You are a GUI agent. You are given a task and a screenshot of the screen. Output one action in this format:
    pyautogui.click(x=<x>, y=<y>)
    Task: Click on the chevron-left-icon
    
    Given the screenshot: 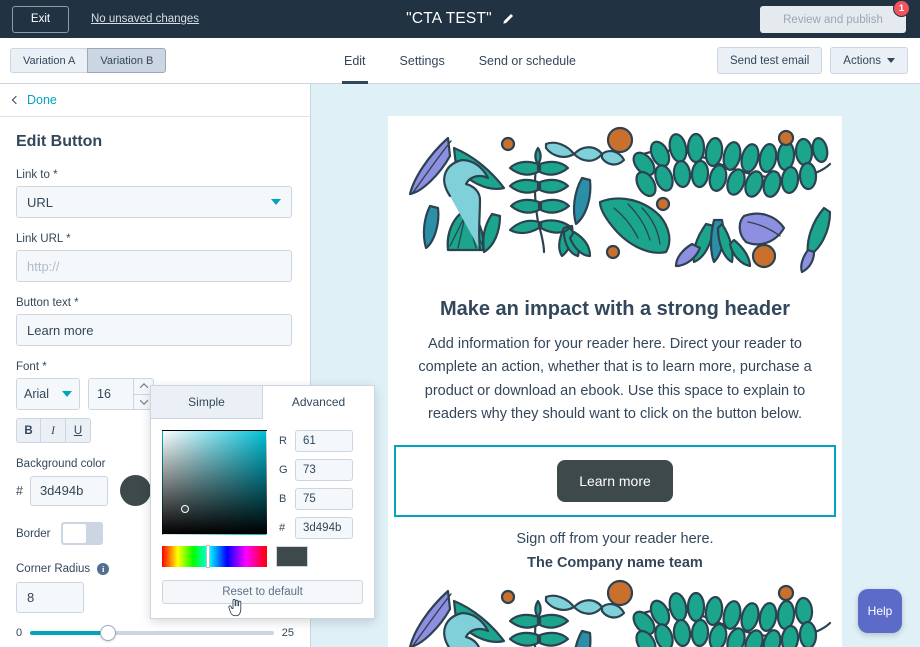 What is the action you would take?
    pyautogui.click(x=16, y=100)
    